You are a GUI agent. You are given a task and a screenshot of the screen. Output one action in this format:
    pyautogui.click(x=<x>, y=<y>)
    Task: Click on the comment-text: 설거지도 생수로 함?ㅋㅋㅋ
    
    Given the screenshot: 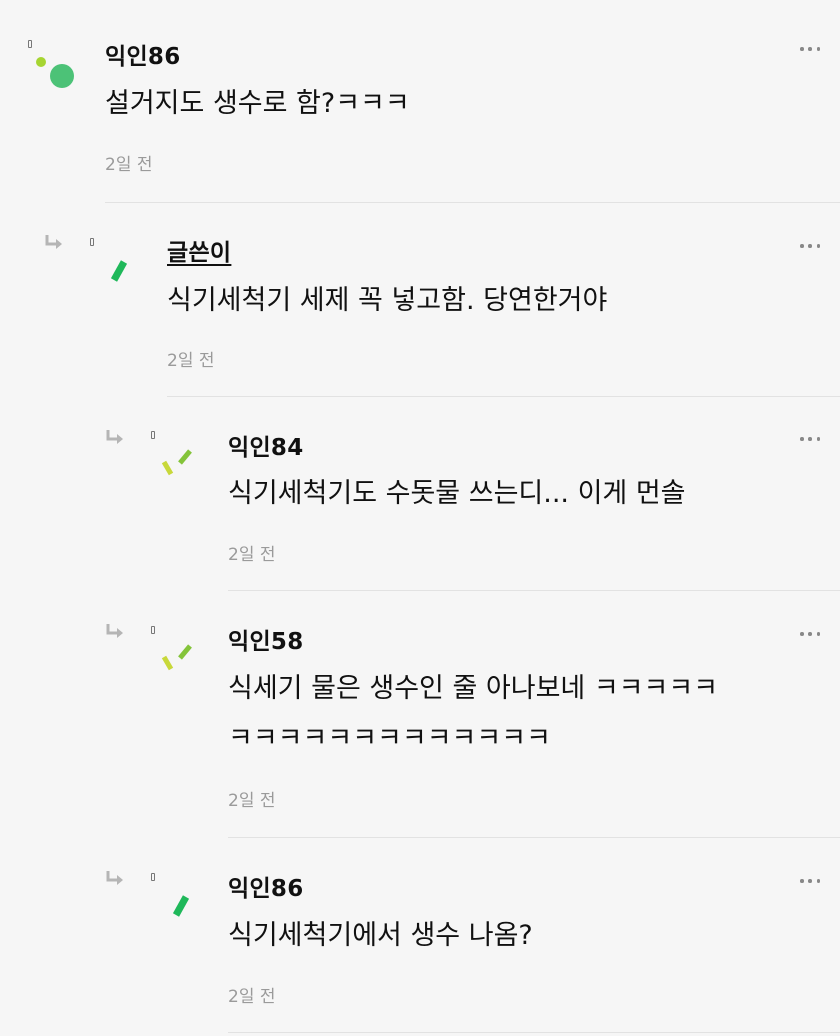 What is the action you would take?
    pyautogui.click(x=257, y=103)
    